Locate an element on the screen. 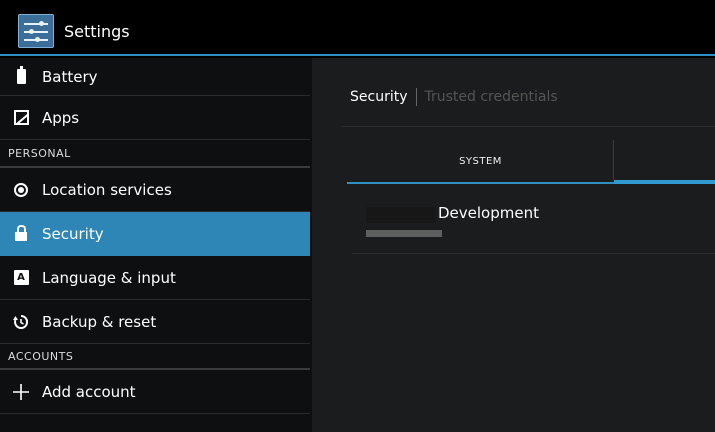  settings-sliders-icon is located at coordinates (36, 31).